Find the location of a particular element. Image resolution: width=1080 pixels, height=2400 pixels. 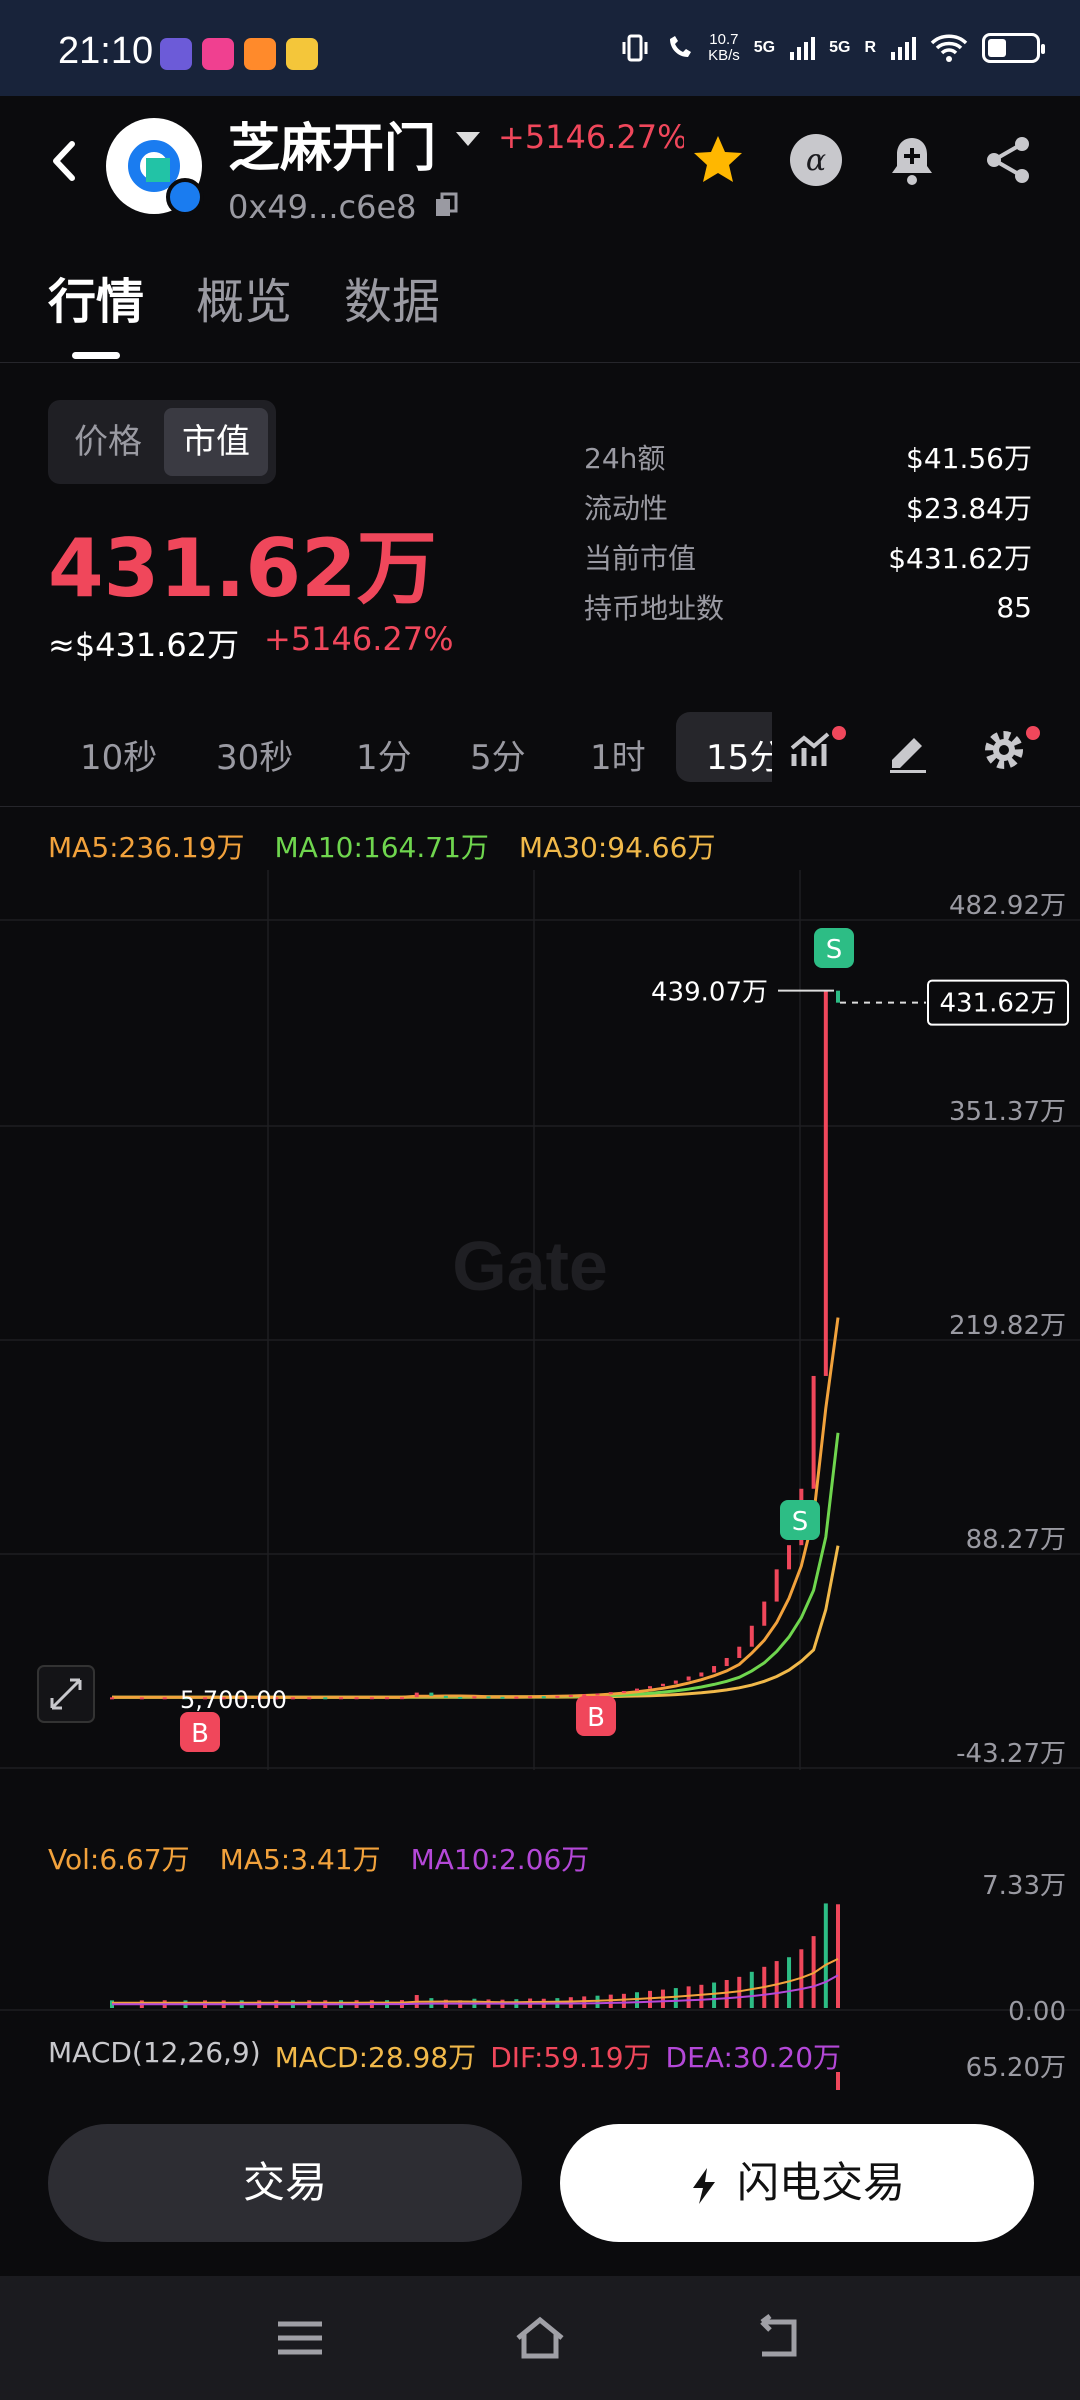

svg-text: α is located at coordinates (816, 160).